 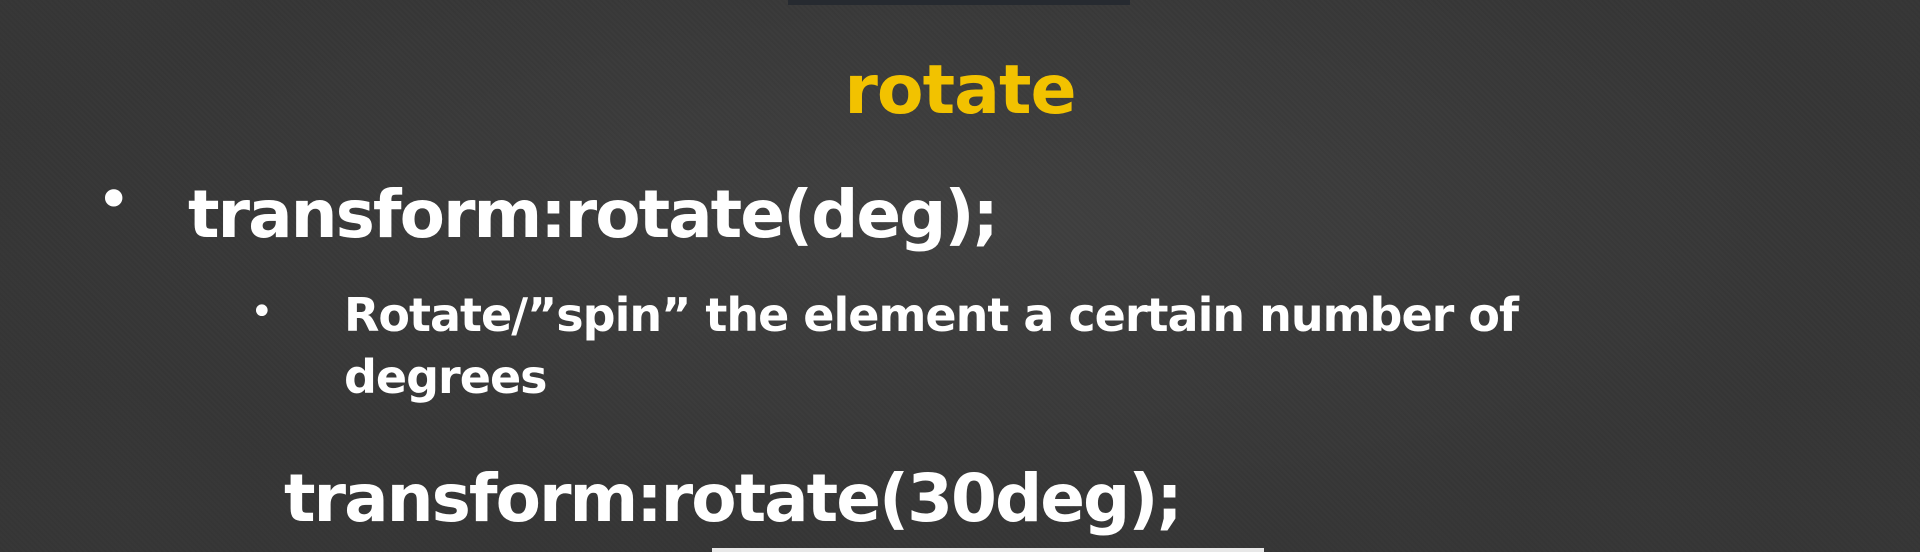 I want to click on example-code: transform:rotate(30deg);, so click(x=733, y=498).